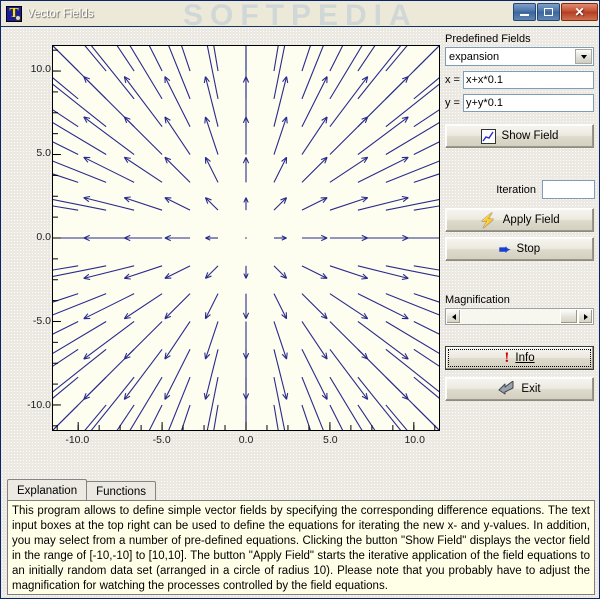  I want to click on show-field-button: Show Field, so click(519, 136).